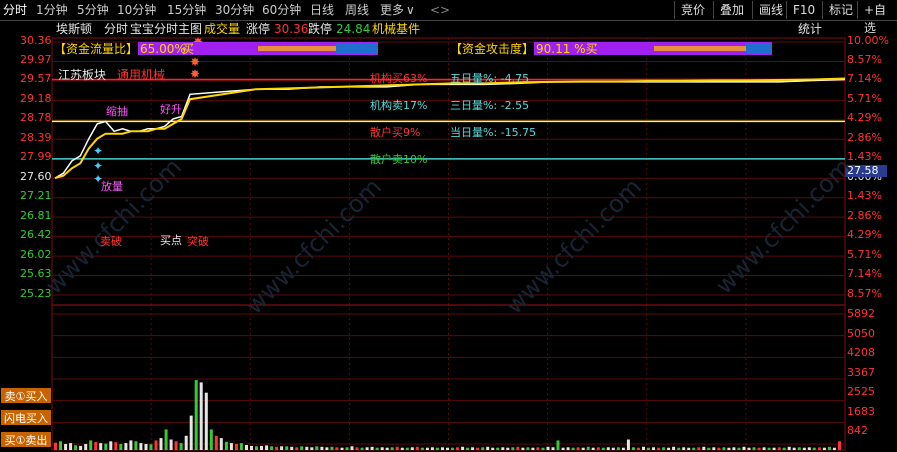  Describe the element at coordinates (567, 49) in the screenshot. I see `attack-value: 90.11 %买` at that location.